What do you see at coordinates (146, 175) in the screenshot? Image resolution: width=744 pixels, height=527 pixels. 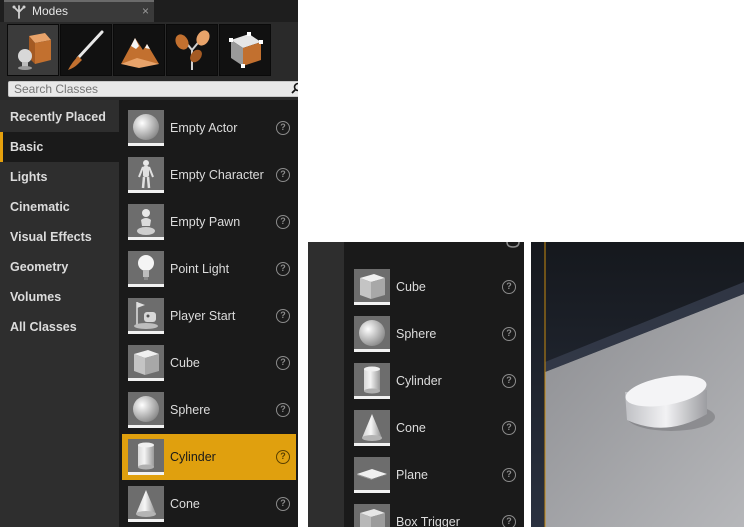 I see `character-icon` at bounding box center [146, 175].